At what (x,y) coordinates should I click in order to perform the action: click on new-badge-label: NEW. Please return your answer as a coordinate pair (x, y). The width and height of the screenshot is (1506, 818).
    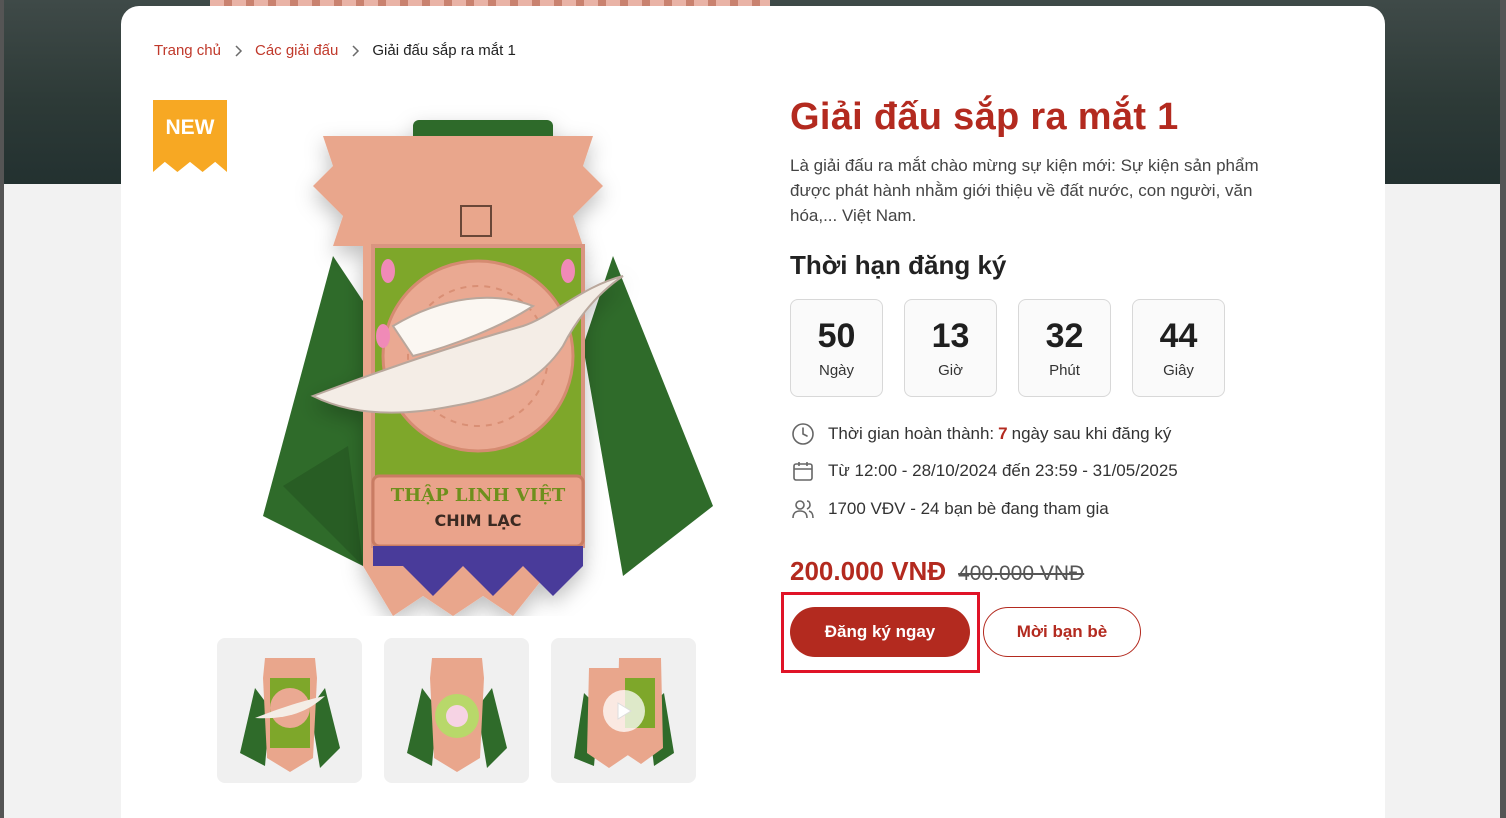
    Looking at the image, I should click on (190, 127).